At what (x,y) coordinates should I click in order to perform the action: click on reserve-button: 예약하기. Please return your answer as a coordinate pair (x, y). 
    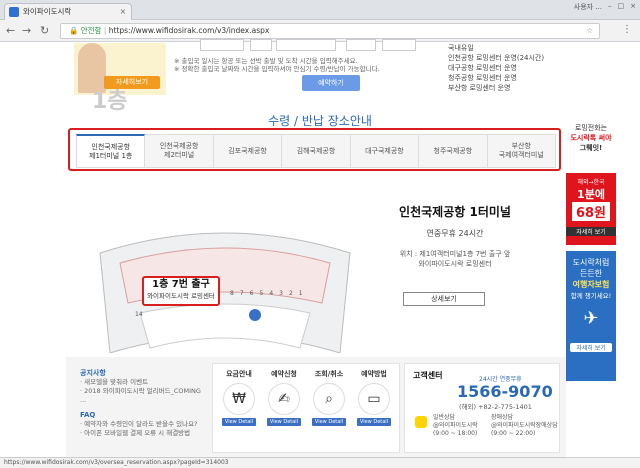
    Looking at the image, I should click on (331, 83).